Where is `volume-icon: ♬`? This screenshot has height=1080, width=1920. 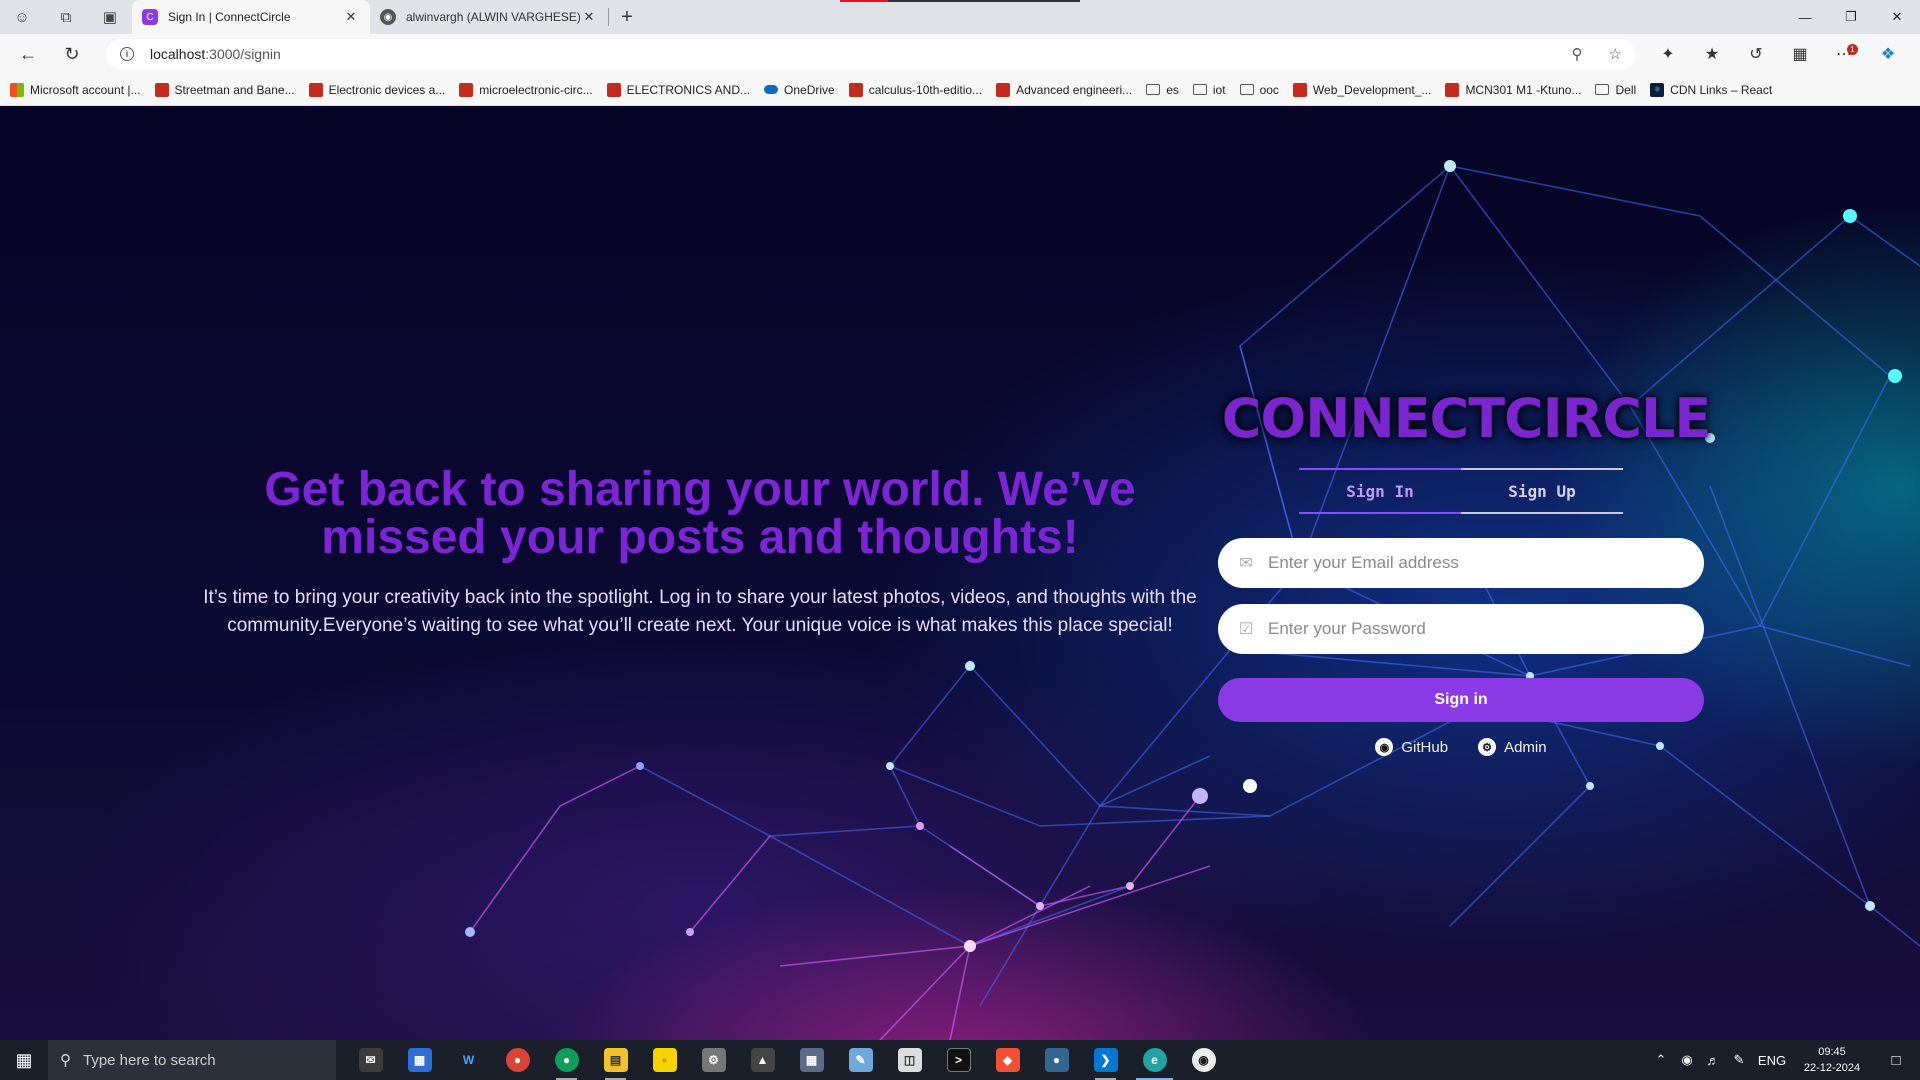
volume-icon: ♬ is located at coordinates (1713, 1060).